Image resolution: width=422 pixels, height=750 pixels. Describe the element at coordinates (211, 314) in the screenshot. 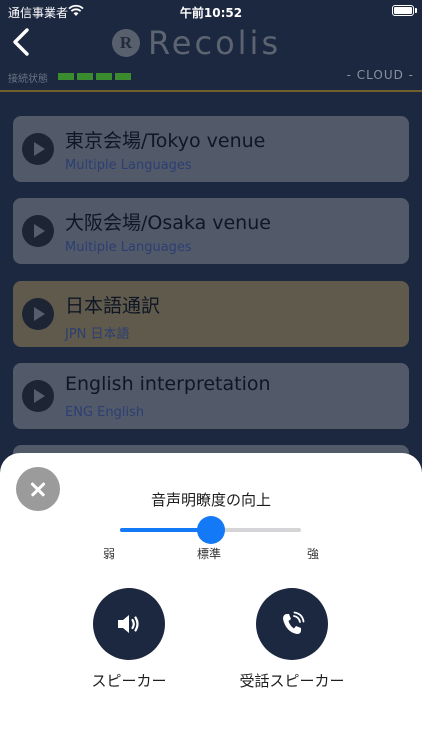

I see `channel-item-japanese: 日本語通訳 JPN 日本語` at that location.